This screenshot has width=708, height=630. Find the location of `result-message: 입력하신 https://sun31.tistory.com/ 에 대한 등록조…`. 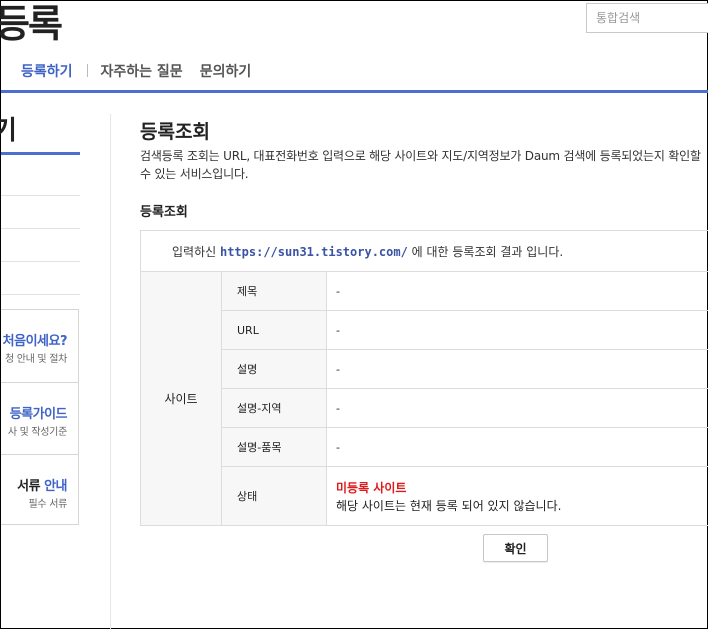

result-message: 입력하신 https://sun31.tistory.com/ 에 대한 등록조… is located at coordinates (424, 251).